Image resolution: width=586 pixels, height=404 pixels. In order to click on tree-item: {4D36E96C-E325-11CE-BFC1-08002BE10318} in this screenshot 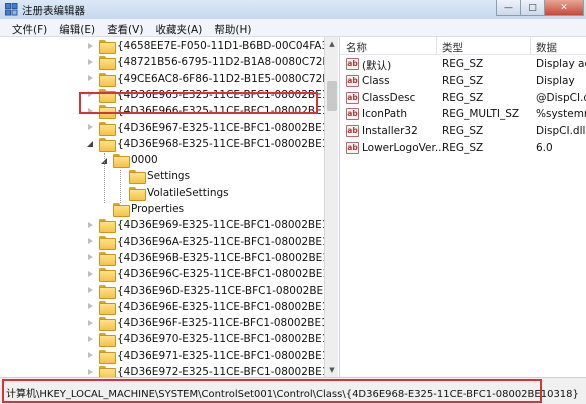, I will do `click(205, 274)`.